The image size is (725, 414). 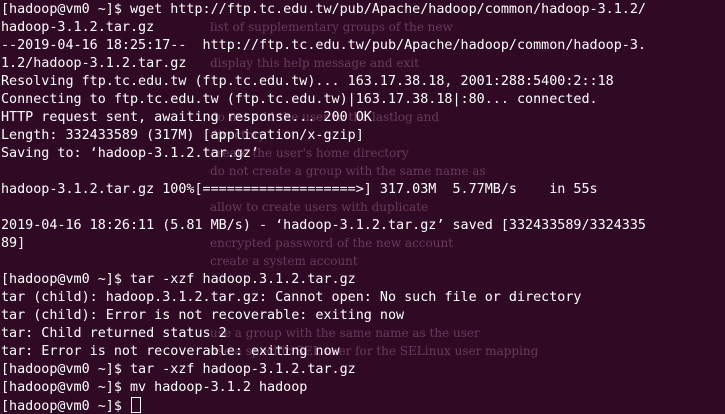 I want to click on terminal-line: [hadoop@vm0 ~]$ mv hadoop-3.1.2 hadoop, so click(x=154, y=387).